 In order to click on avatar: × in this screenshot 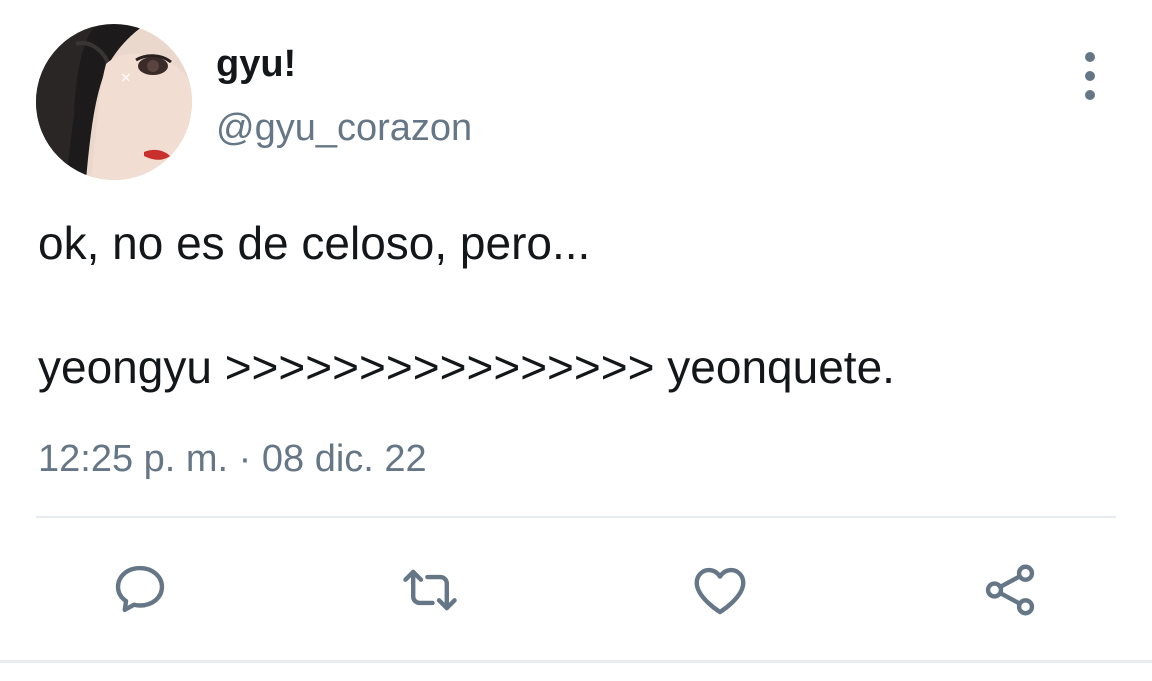, I will do `click(114, 102)`.